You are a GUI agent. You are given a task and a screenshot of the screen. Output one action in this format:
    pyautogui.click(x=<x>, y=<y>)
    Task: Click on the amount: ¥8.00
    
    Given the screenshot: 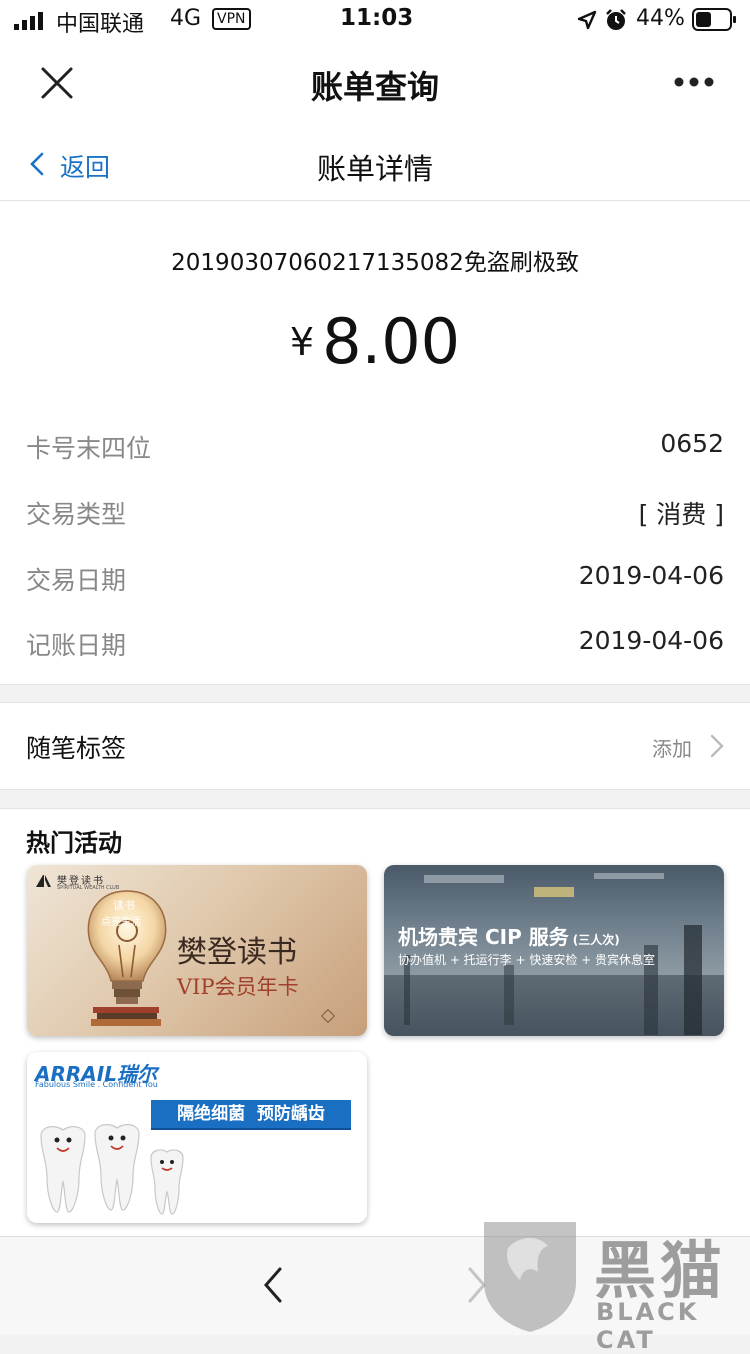 What is the action you would take?
    pyautogui.click(x=375, y=341)
    